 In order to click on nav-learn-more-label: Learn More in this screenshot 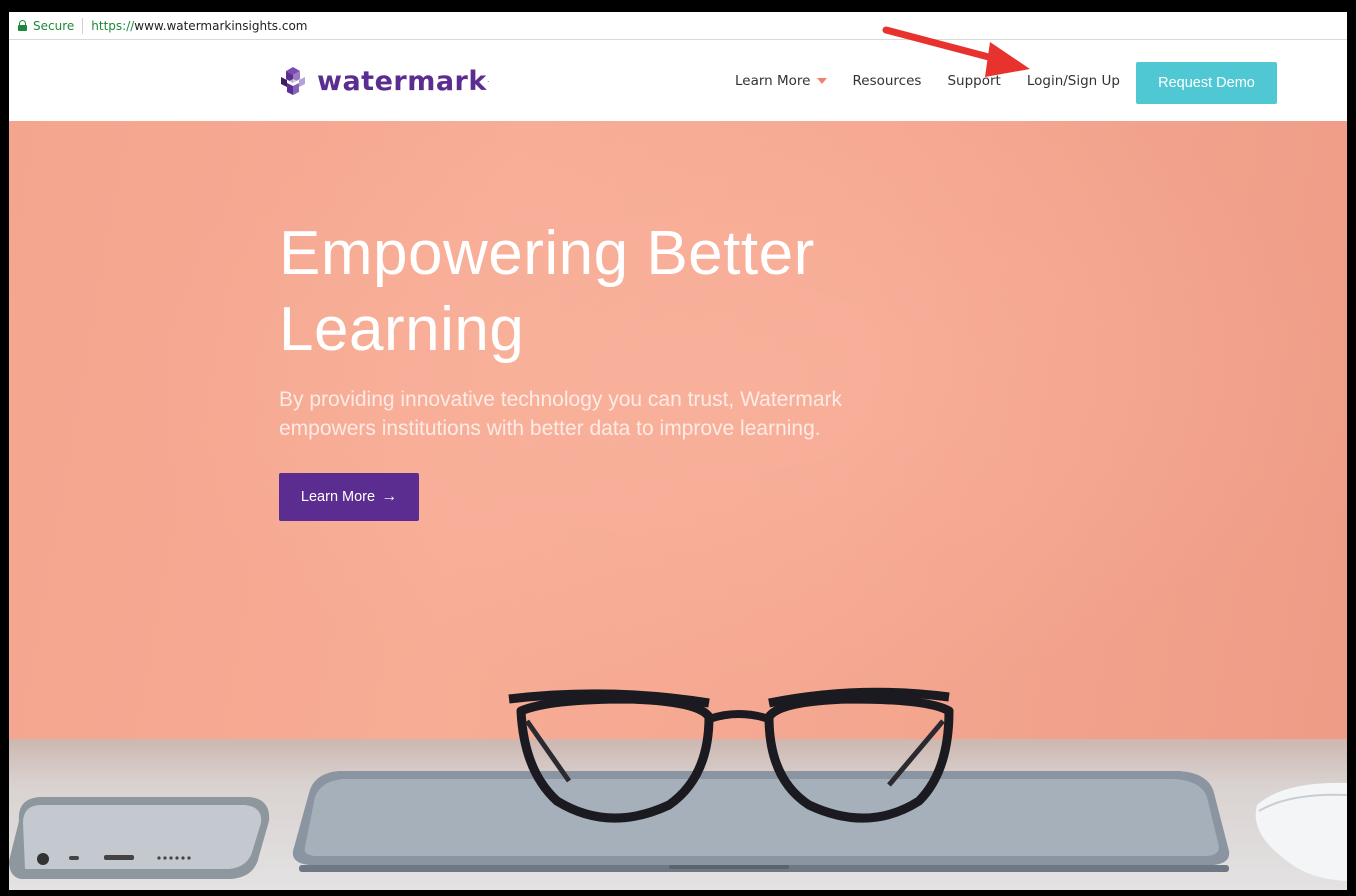, I will do `click(773, 81)`.